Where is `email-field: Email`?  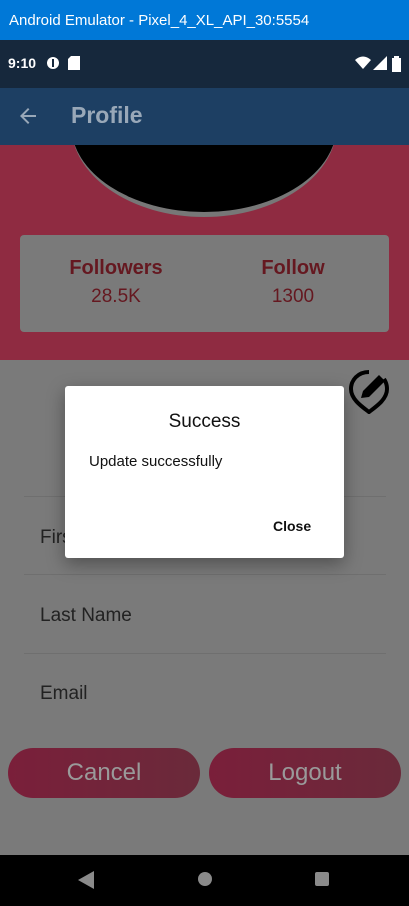 email-field: Email is located at coordinates (64, 694).